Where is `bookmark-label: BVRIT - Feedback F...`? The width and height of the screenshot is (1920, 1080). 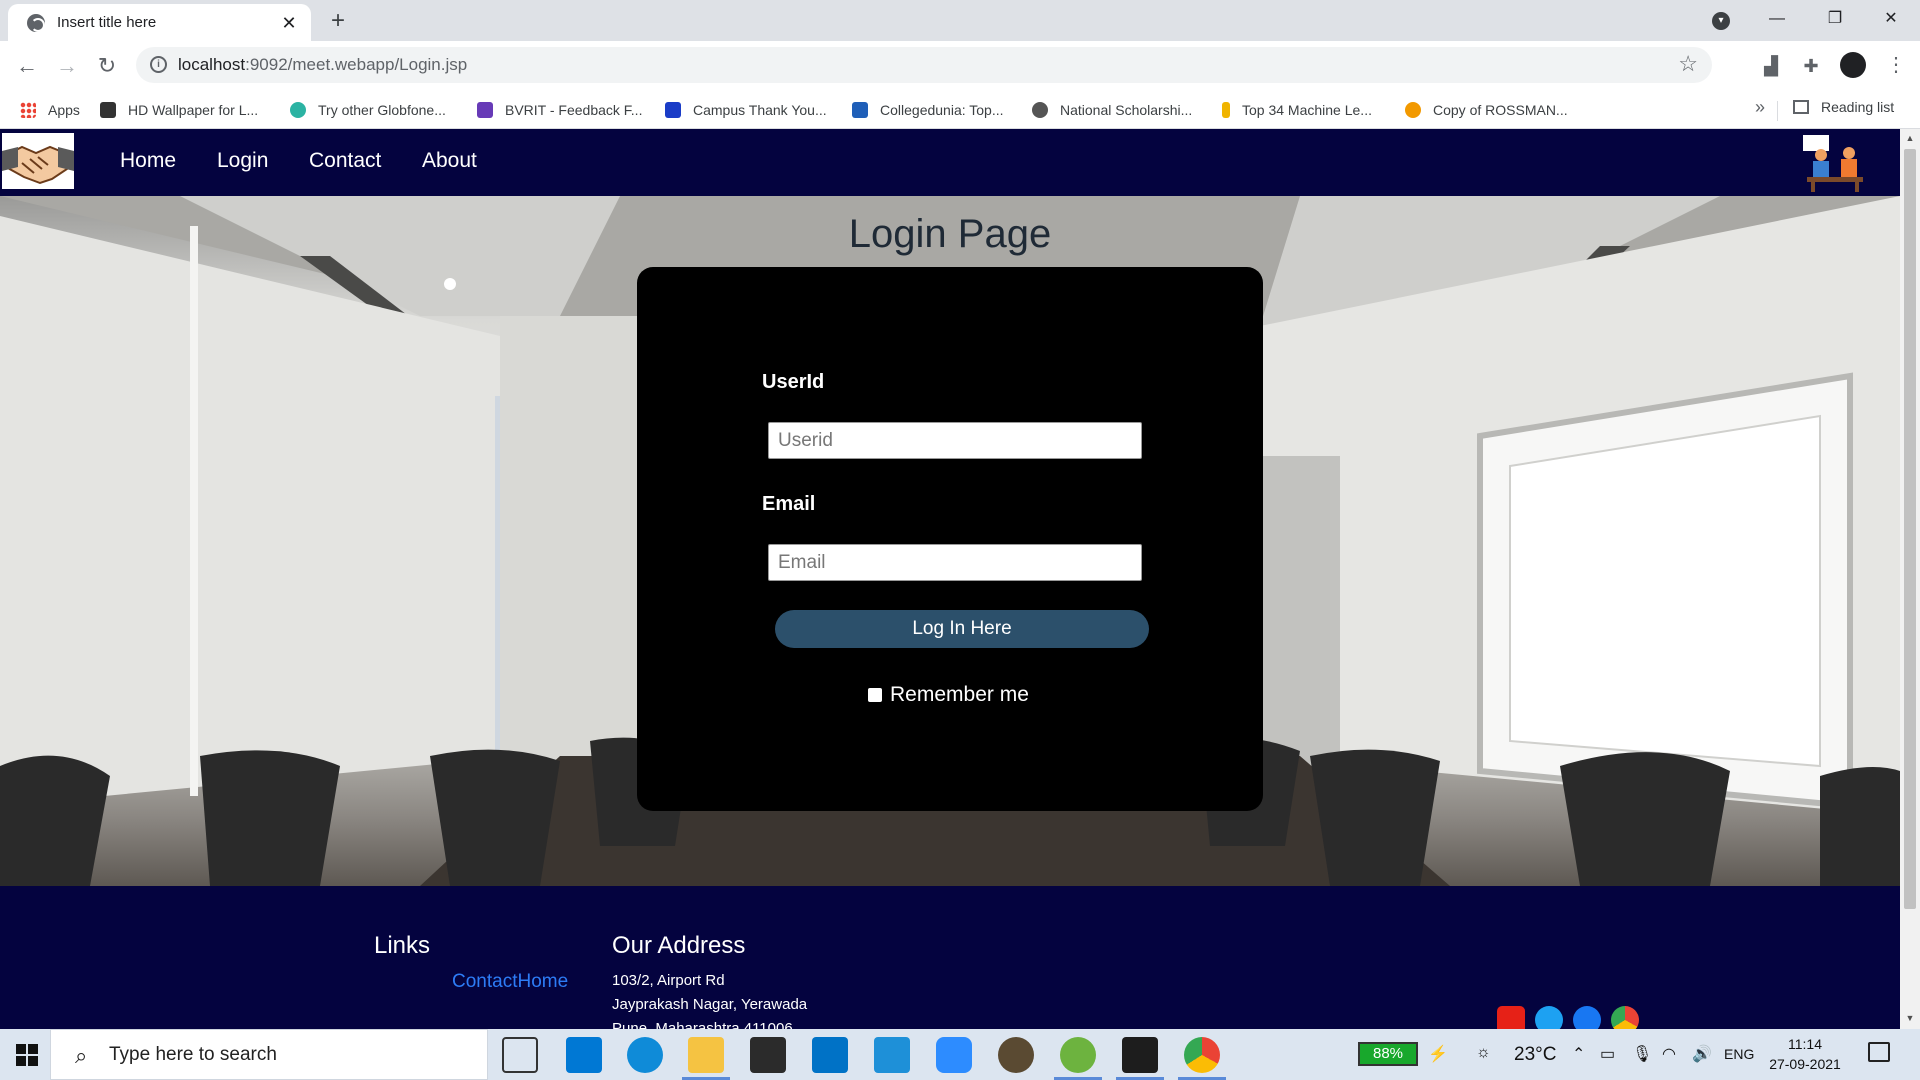
bookmark-label: BVRIT - Feedback F... is located at coordinates (574, 110).